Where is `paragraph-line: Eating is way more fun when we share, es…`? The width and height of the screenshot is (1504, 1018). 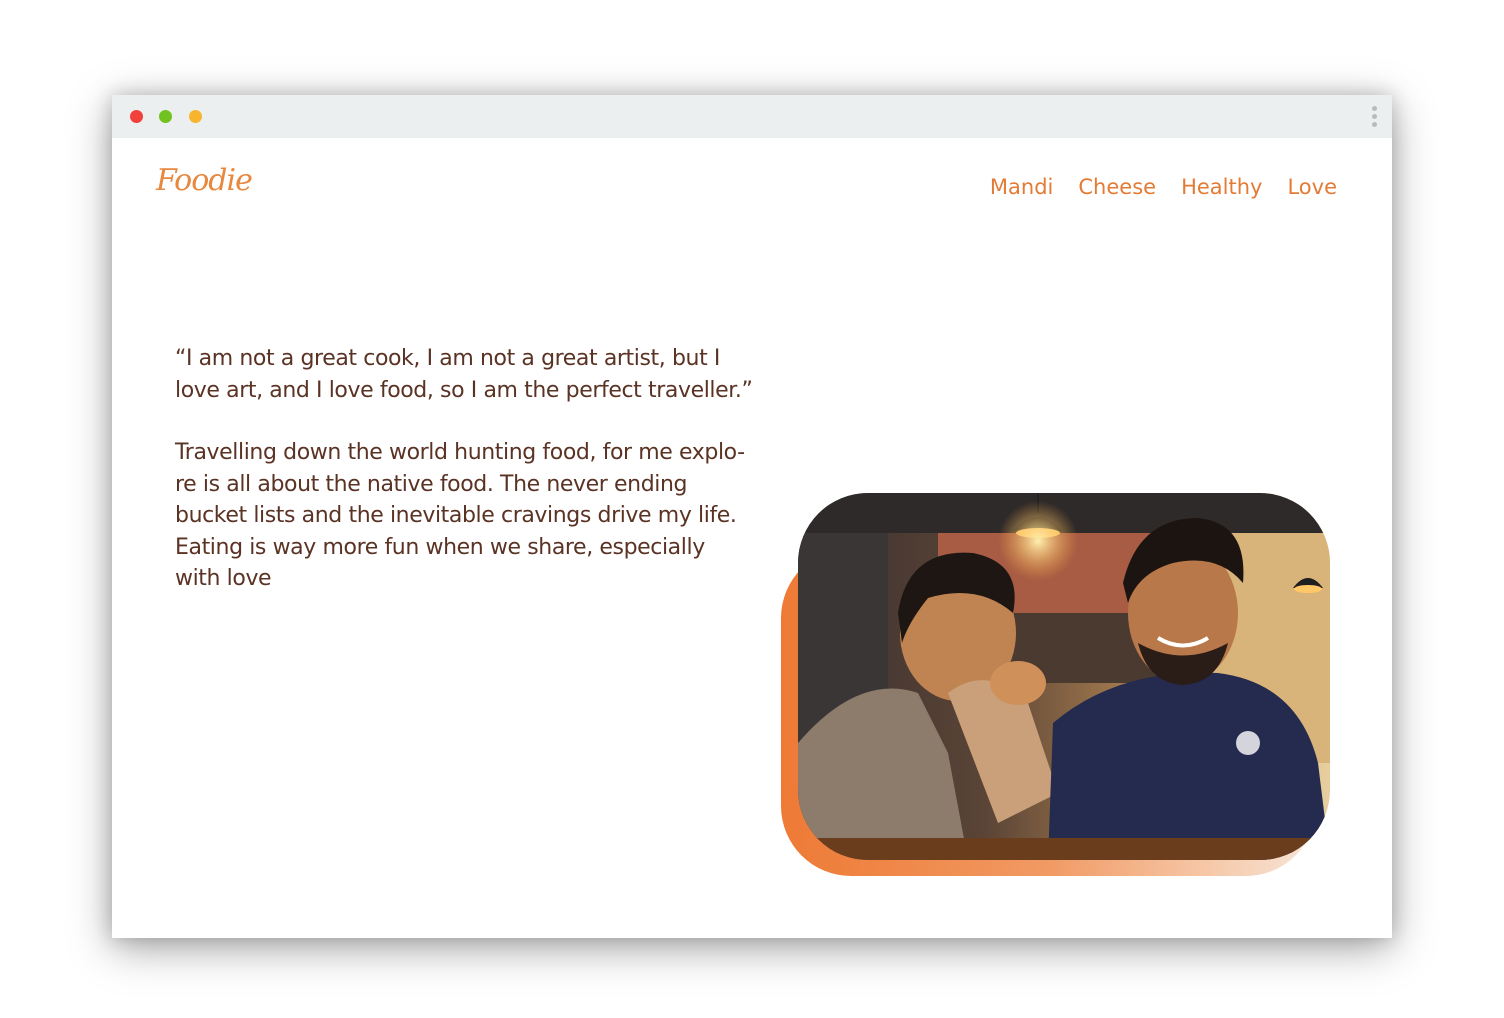 paragraph-line: Eating is way more fun when we share, es… is located at coordinates (440, 547).